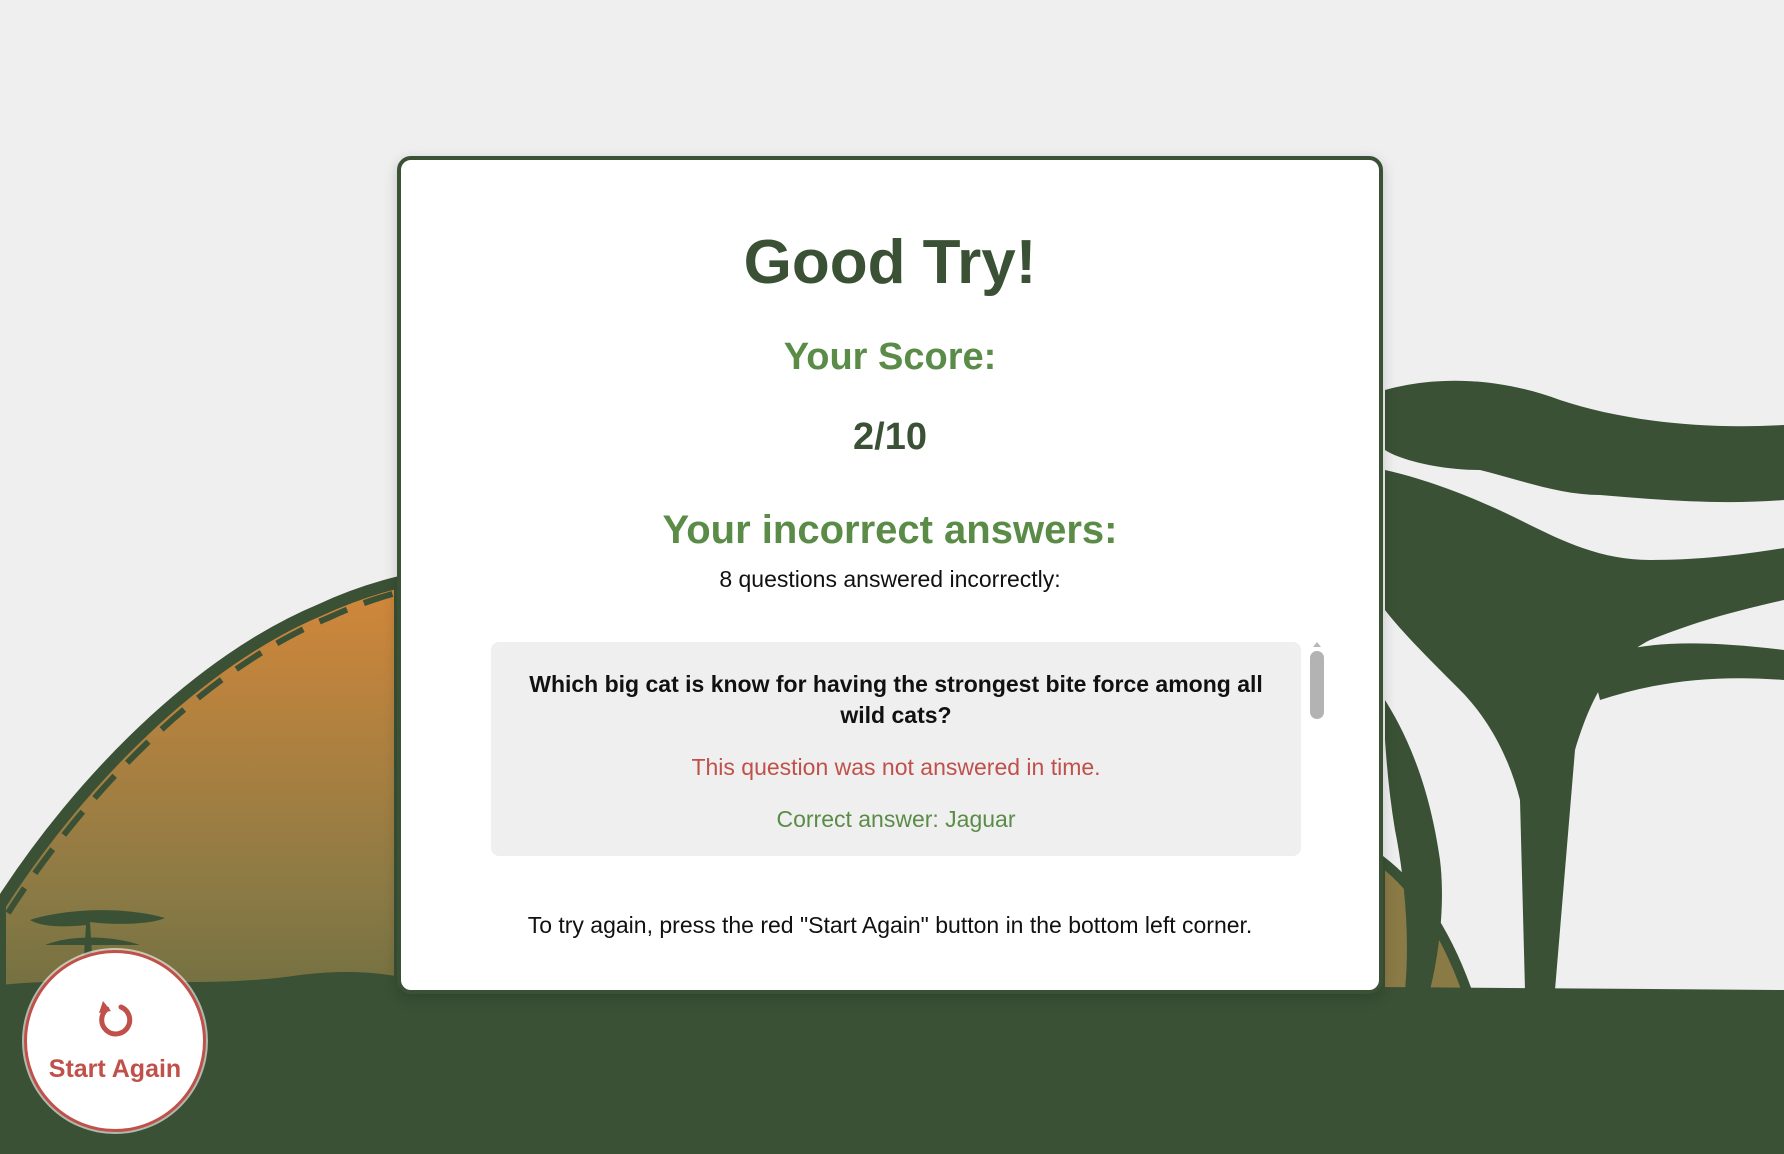 This screenshot has height=1154, width=1784. I want to click on restart-icon, so click(116, 1019).